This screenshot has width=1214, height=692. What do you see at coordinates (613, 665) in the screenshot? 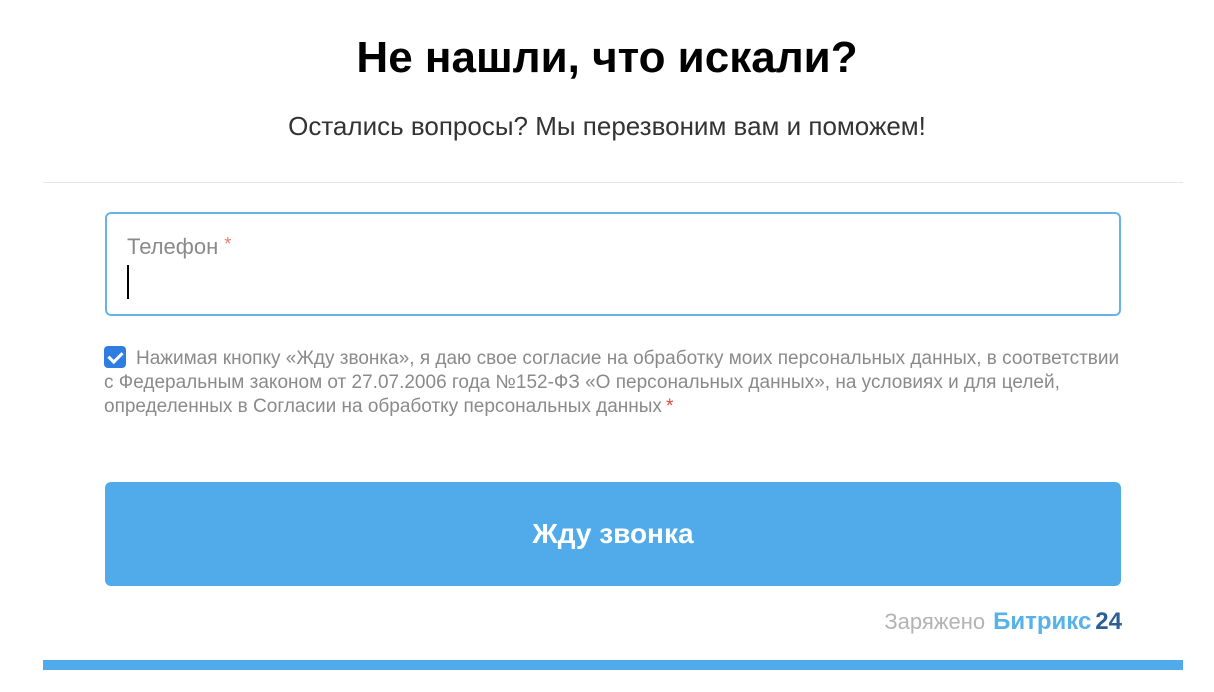
I see `bottom-accent-bar` at bounding box center [613, 665].